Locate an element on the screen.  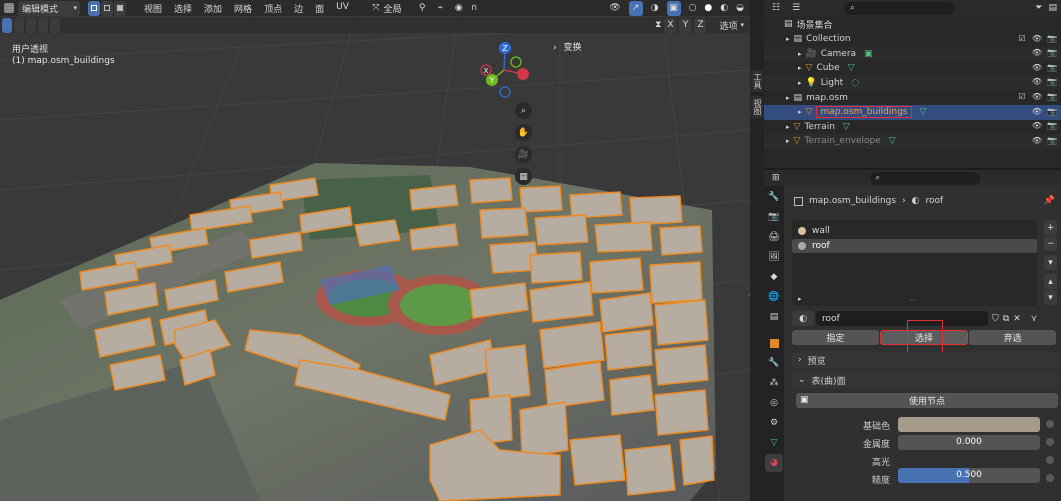
view-layer-tab-icon: 🖼 is located at coordinates (774, 257).